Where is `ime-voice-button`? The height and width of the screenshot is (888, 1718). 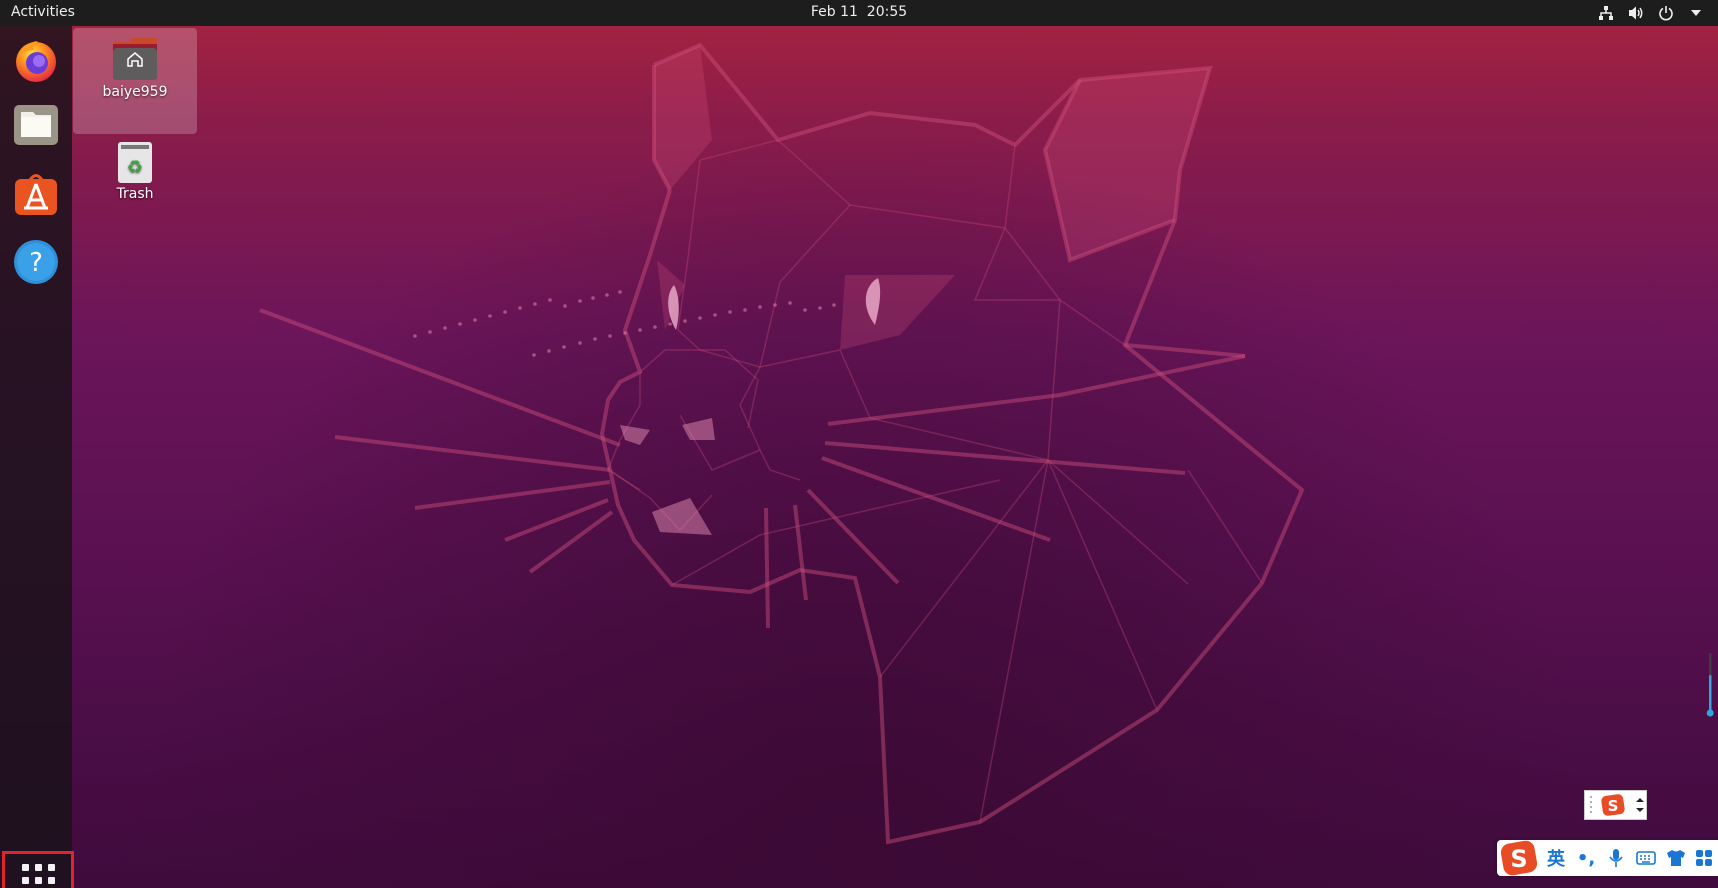 ime-voice-button is located at coordinates (1616, 858).